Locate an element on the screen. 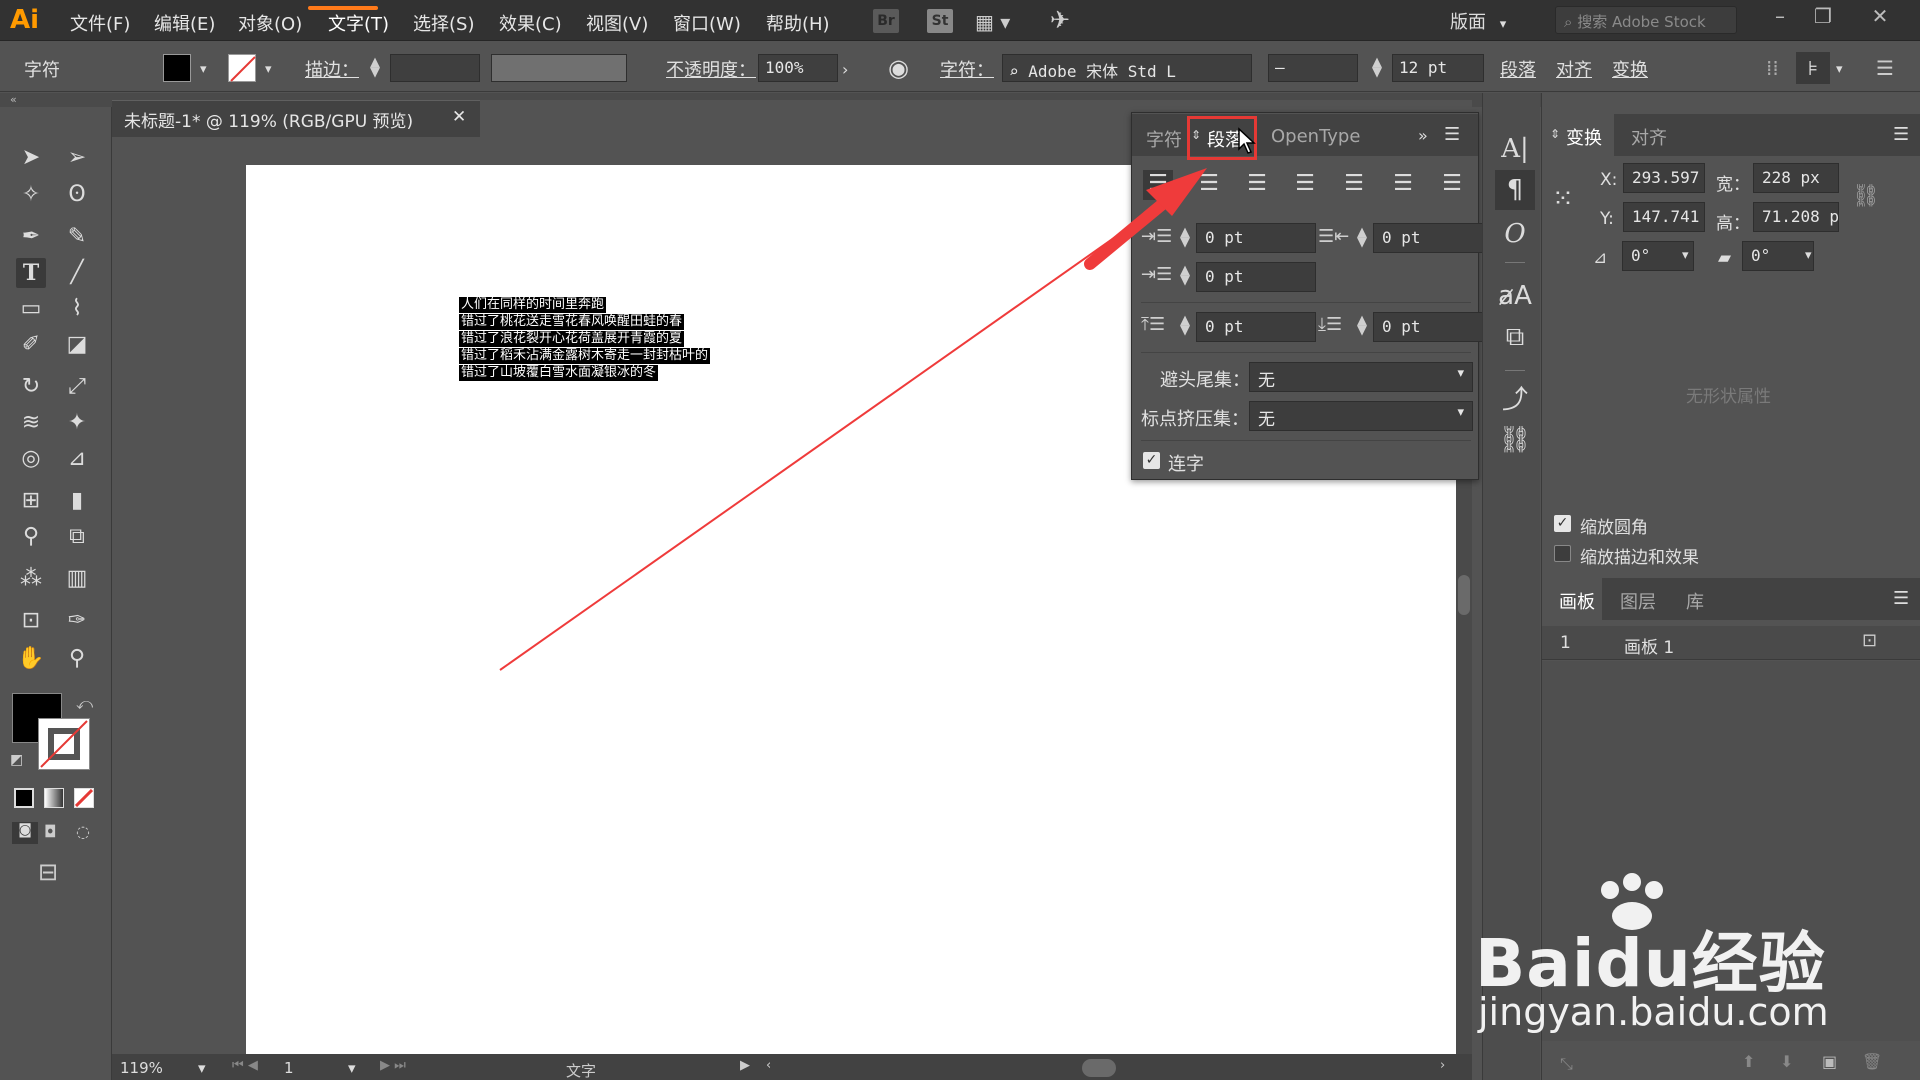 This screenshot has height=1080, width=1920. mouse-cursor-icon is located at coordinates (1247, 140).